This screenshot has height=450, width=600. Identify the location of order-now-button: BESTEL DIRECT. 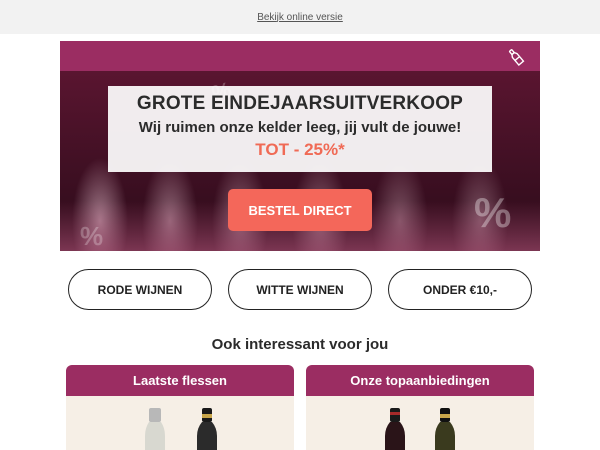
(300, 210).